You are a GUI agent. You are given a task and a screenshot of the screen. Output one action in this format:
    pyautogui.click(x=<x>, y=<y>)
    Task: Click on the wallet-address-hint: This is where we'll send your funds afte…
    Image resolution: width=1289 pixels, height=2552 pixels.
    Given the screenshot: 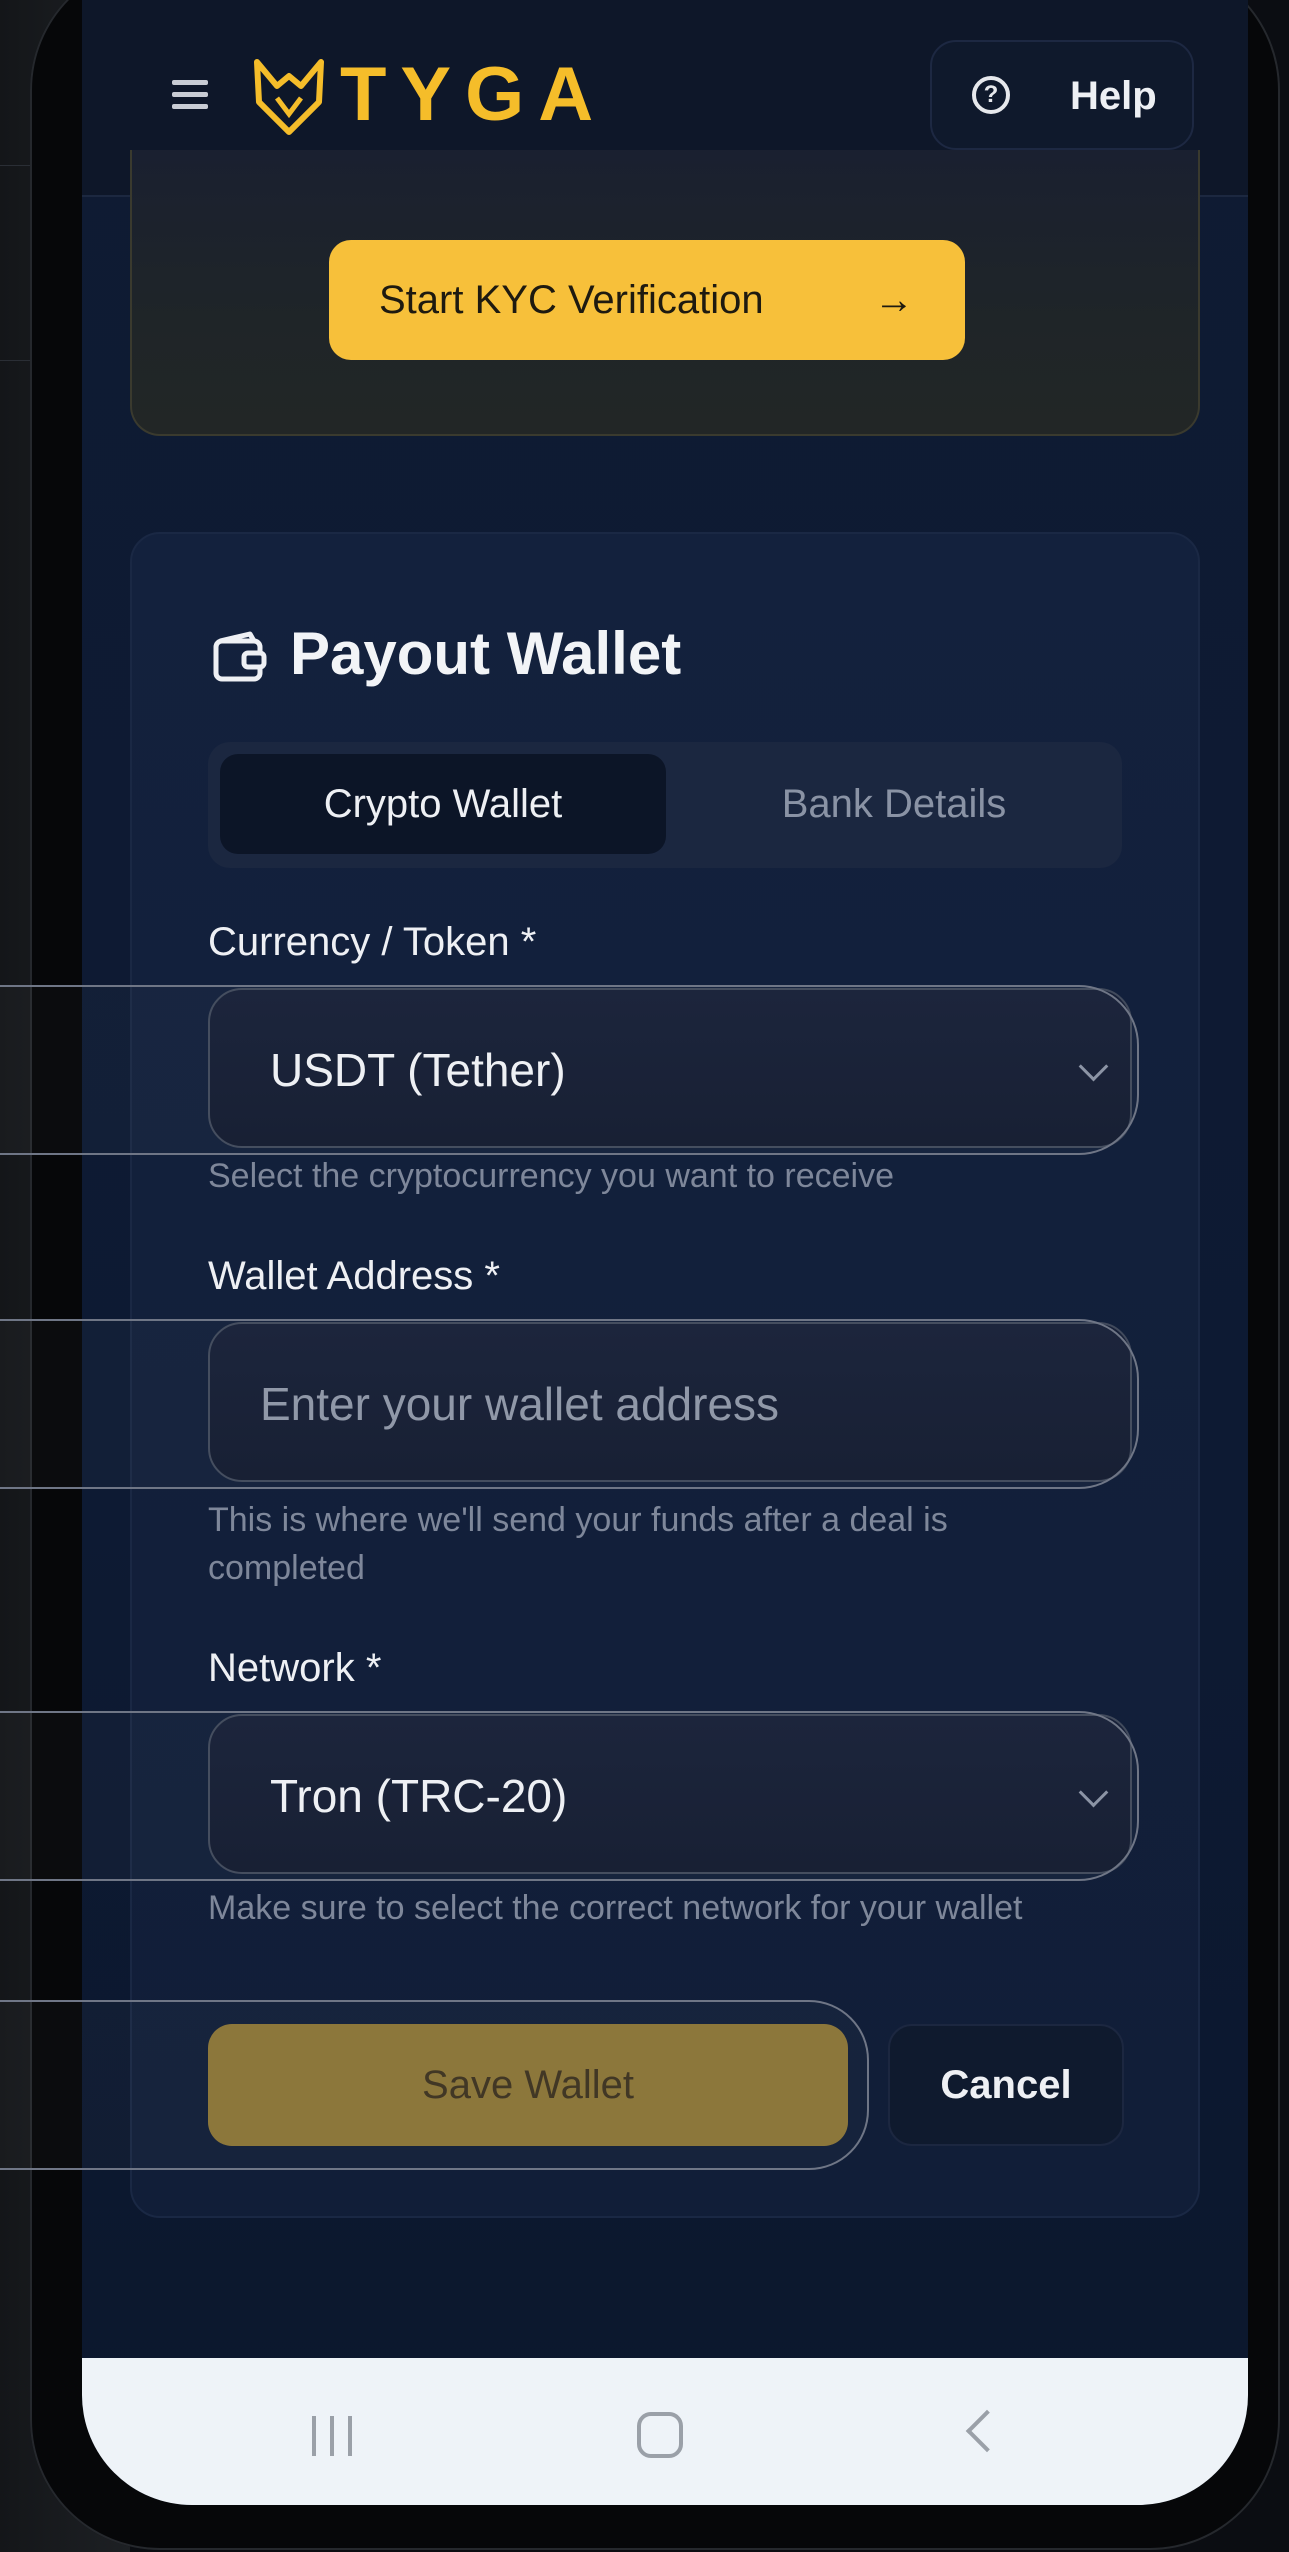 What is the action you would take?
    pyautogui.click(x=578, y=1544)
    